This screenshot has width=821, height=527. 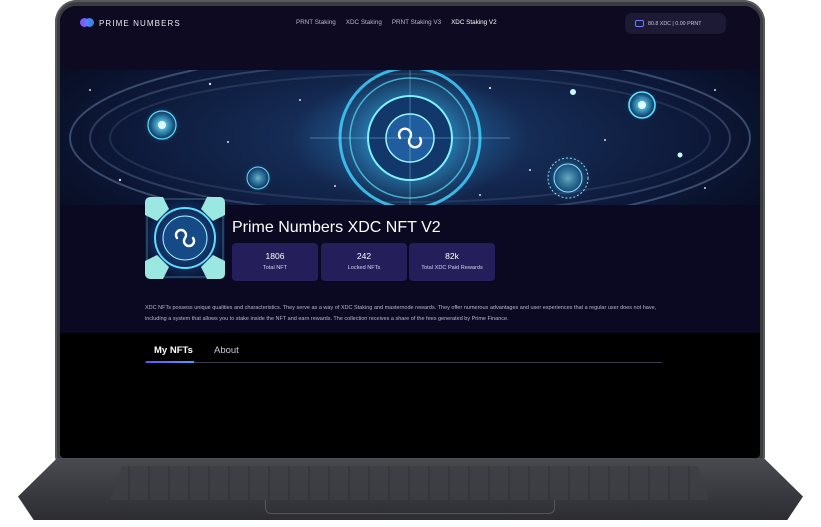 I want to click on collection-avatar-image, so click(x=185, y=238).